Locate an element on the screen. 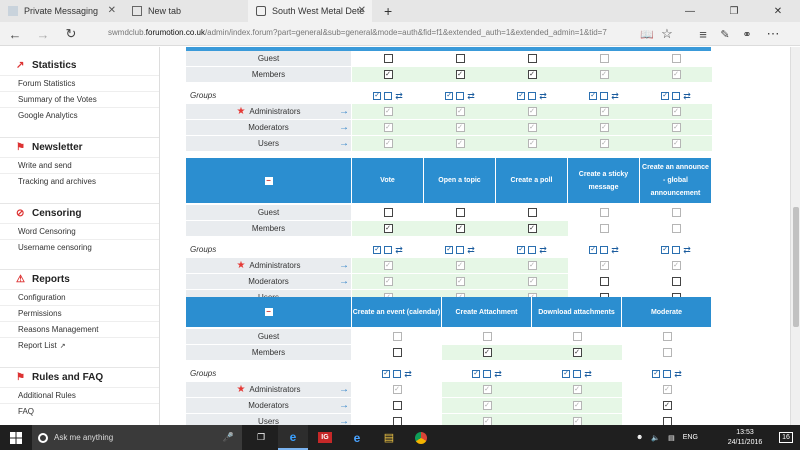 This screenshot has width=800, height=450. sidebar-item-additional-rules: Additional Rules is located at coordinates (79, 395).